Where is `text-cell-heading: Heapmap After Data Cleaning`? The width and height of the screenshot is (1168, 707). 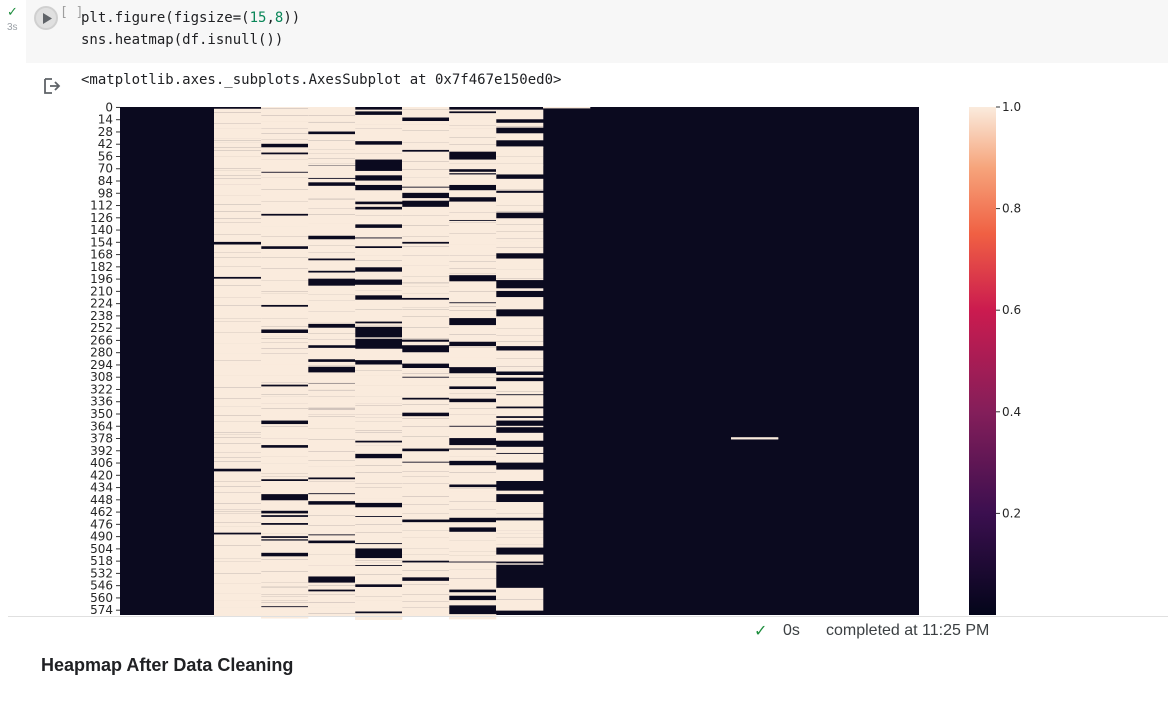 text-cell-heading: Heapmap After Data Cleaning is located at coordinates (167, 665).